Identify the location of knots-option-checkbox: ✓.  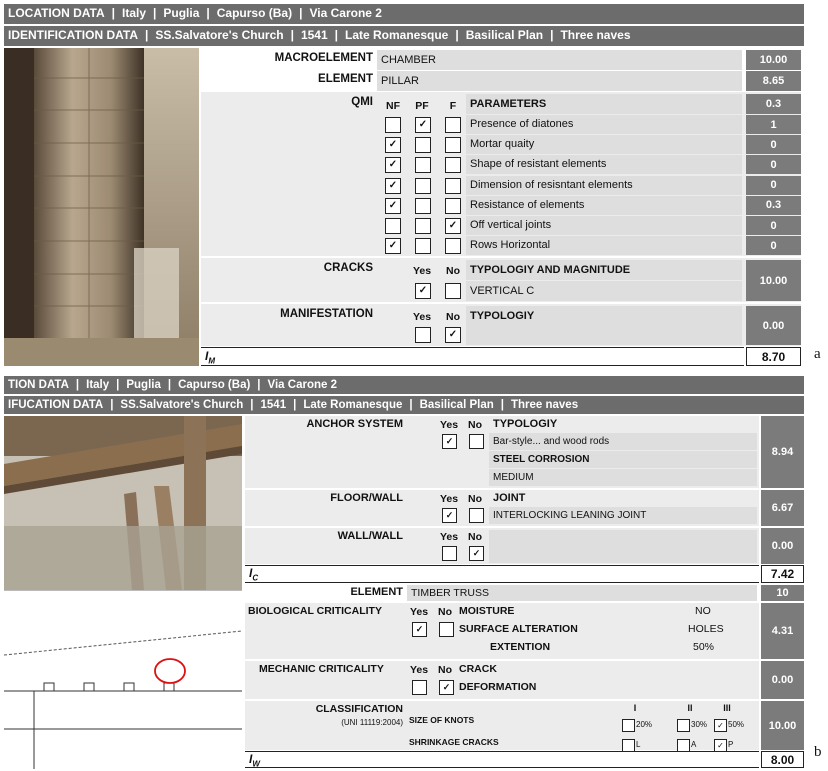
(720, 725).